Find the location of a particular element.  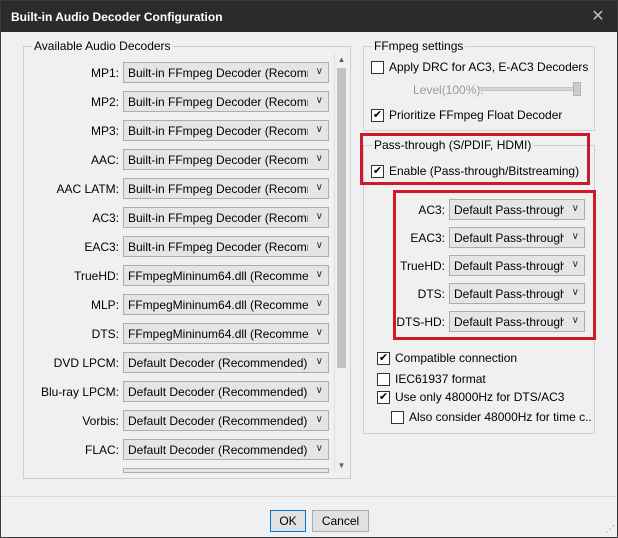

decoder-label: Vorbis: is located at coordinates (100, 421).